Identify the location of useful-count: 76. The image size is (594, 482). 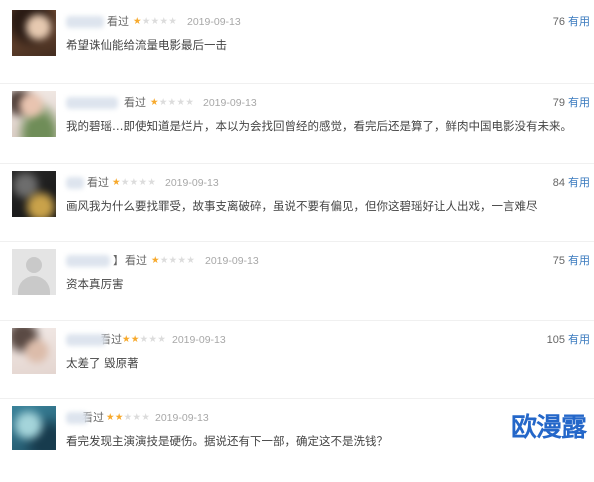
(558, 22).